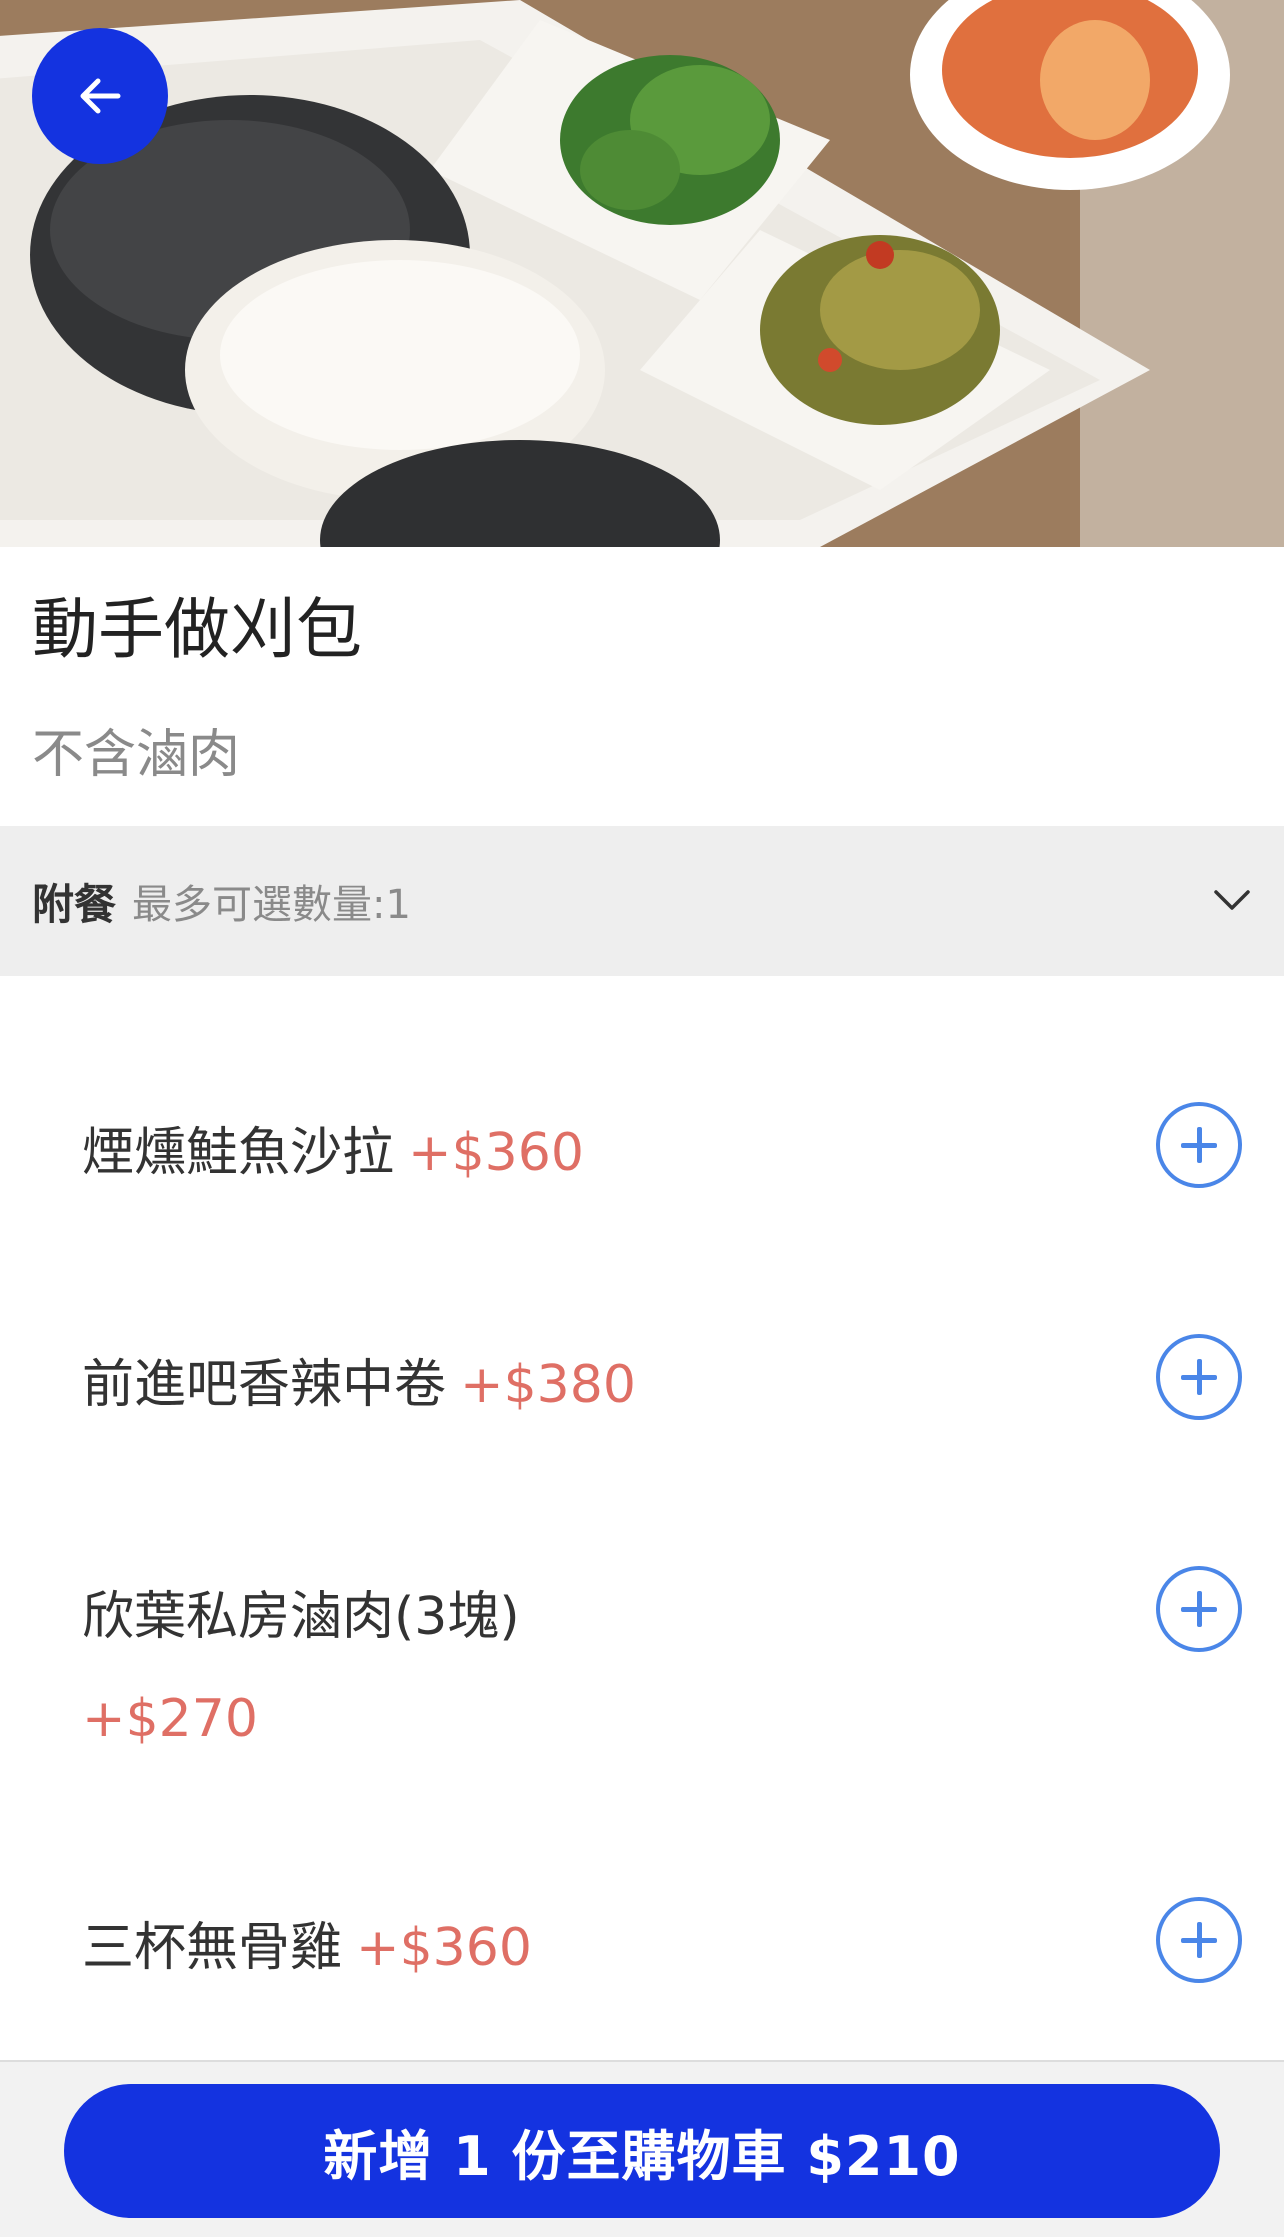  I want to click on back-button, so click(100, 96).